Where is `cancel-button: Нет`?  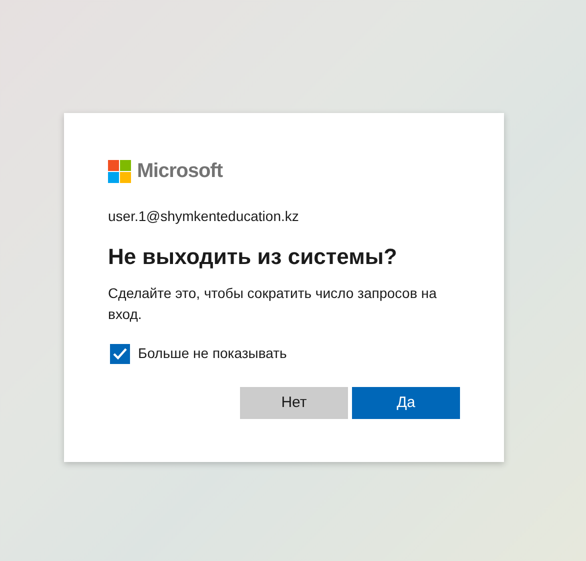
cancel-button: Нет is located at coordinates (294, 403).